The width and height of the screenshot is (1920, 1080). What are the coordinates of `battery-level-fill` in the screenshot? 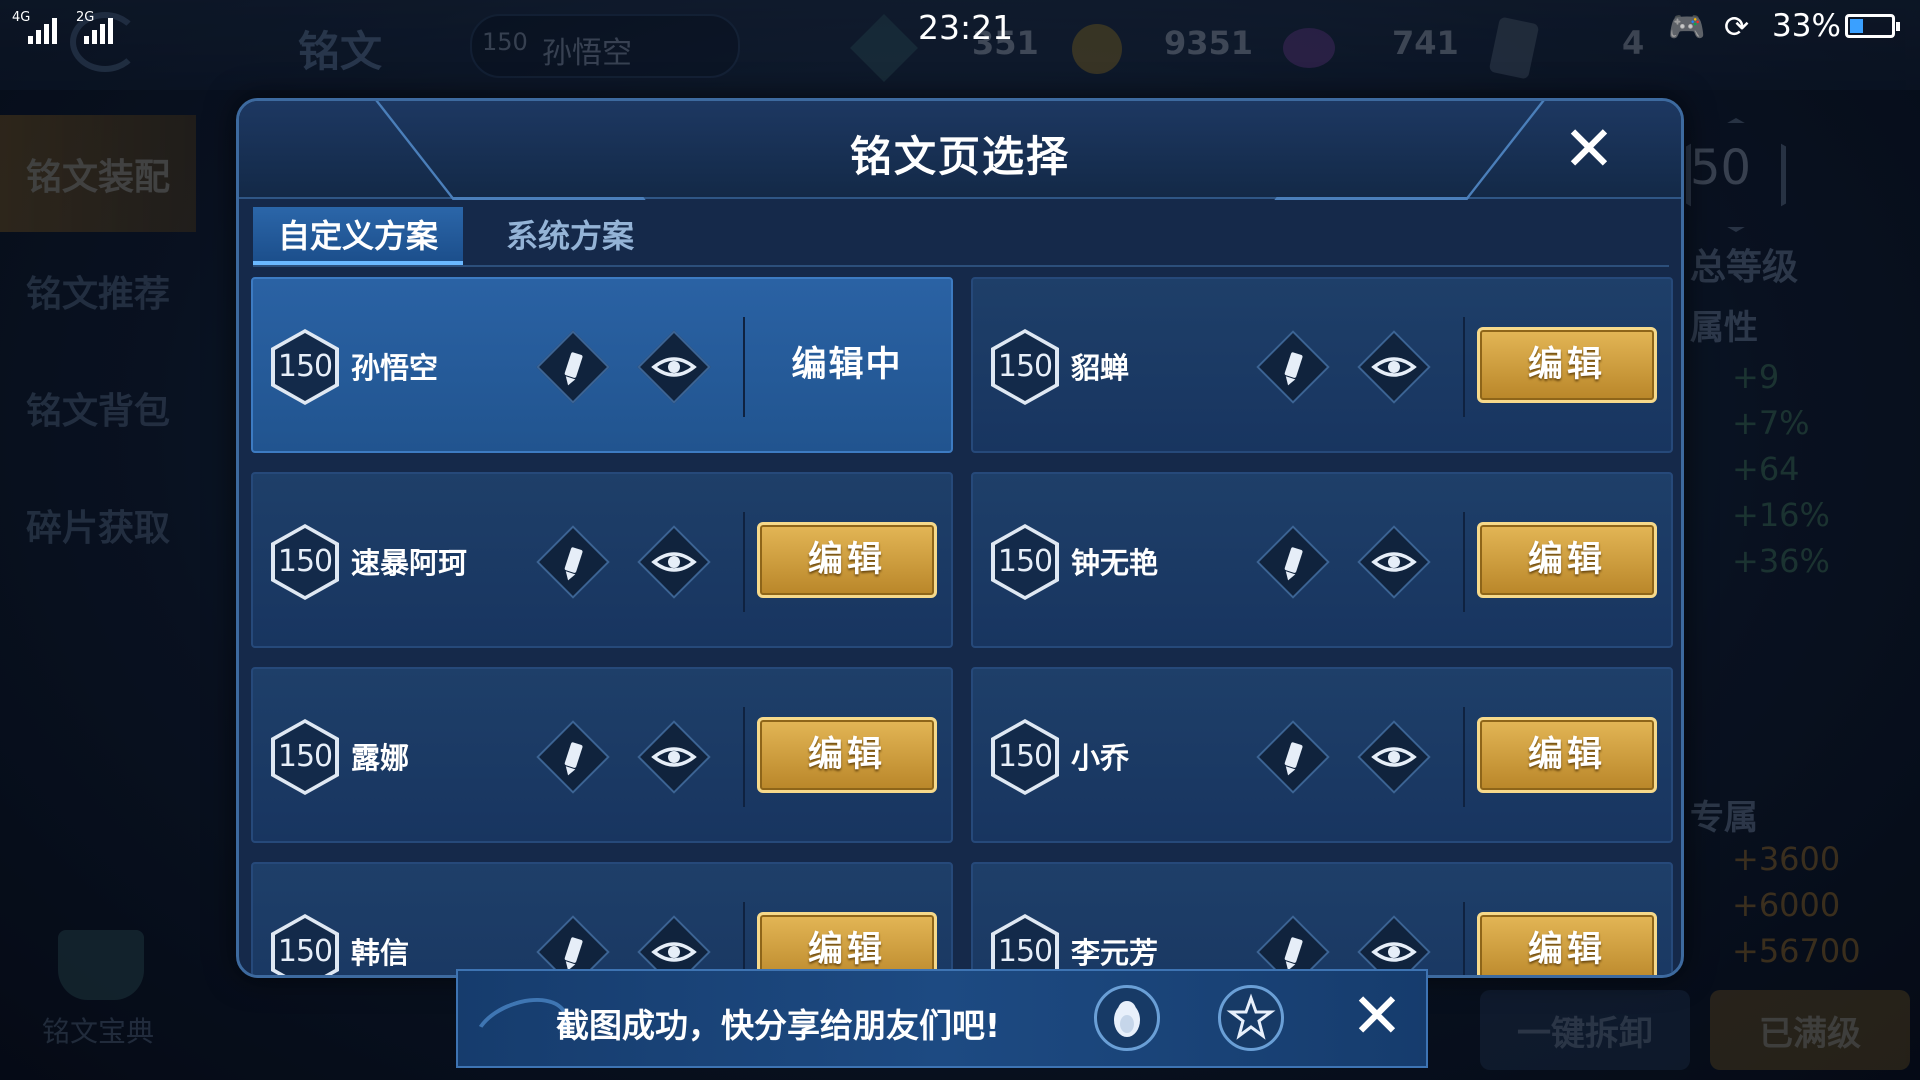 It's located at (1857, 26).